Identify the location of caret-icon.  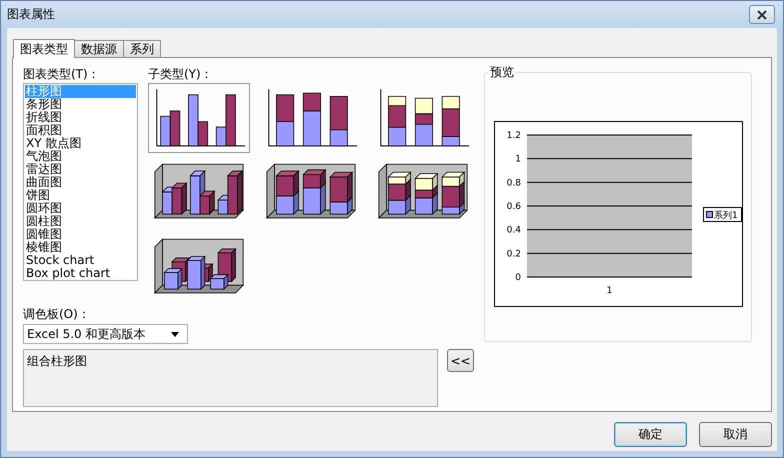
(175, 334).